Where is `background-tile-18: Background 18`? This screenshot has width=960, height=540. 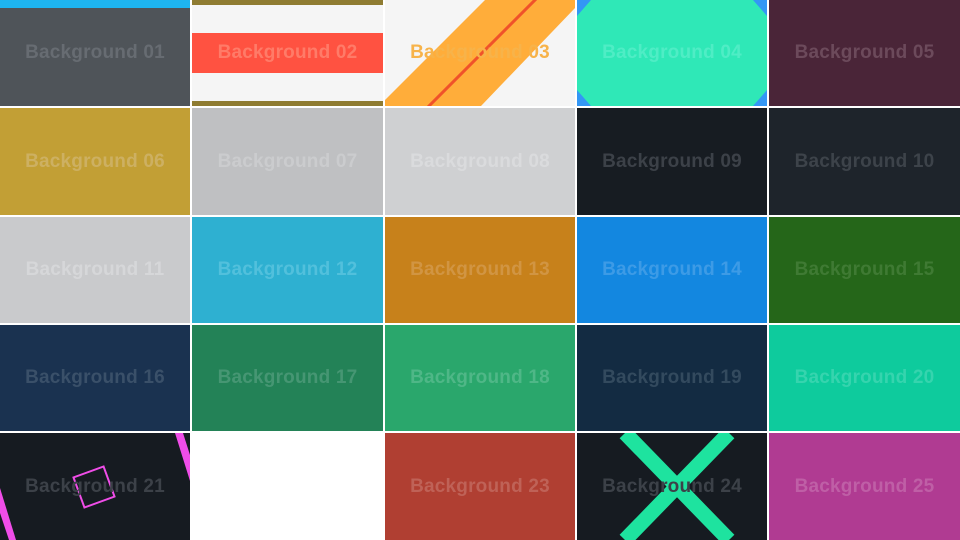
background-tile-18: Background 18 is located at coordinates (480, 378).